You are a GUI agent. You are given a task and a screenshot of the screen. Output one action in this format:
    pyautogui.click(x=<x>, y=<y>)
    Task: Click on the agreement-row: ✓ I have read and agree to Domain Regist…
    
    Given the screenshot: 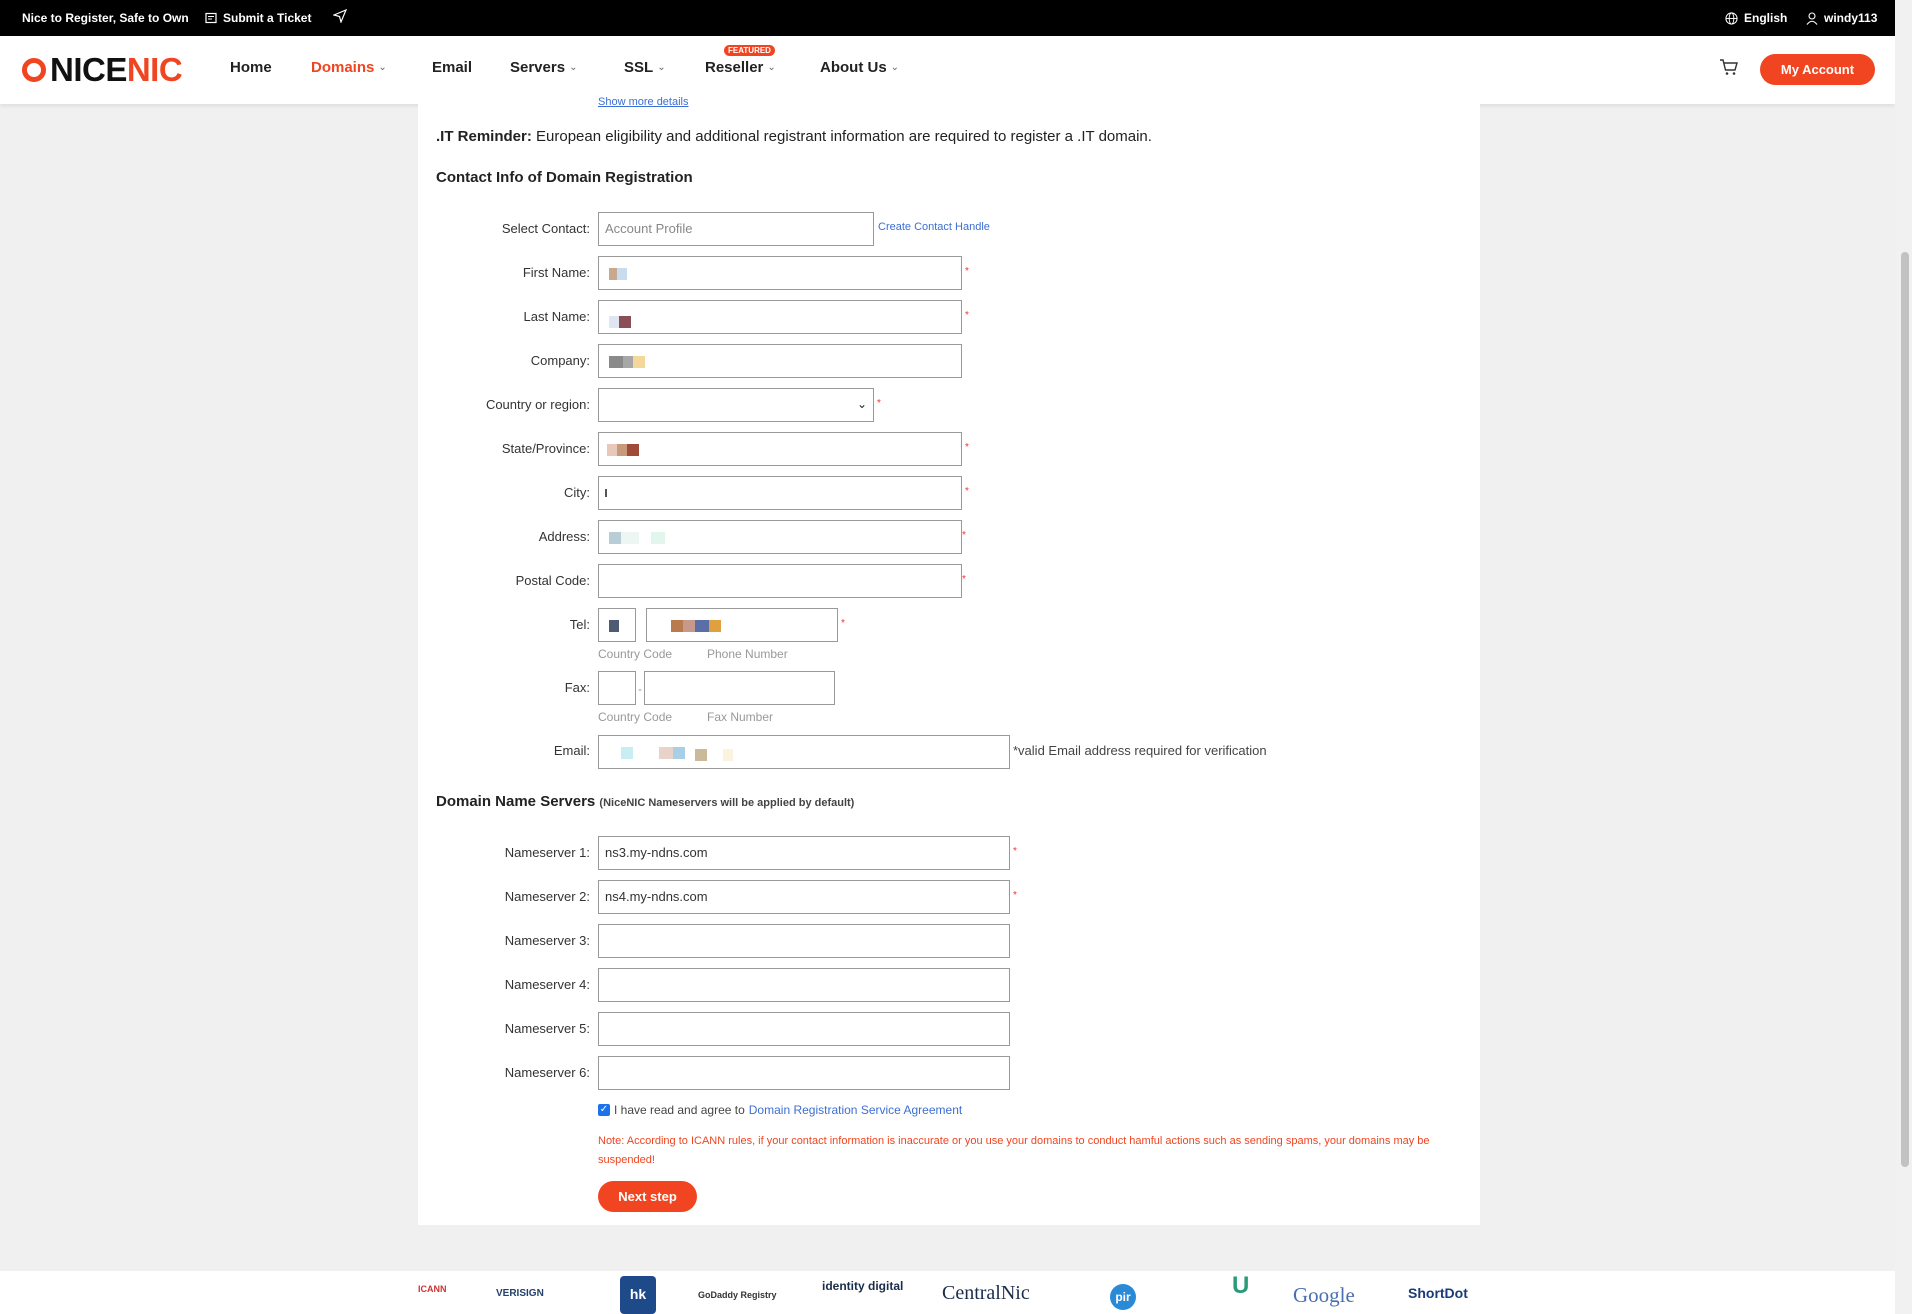 What is the action you would take?
    pyautogui.click(x=780, y=1110)
    